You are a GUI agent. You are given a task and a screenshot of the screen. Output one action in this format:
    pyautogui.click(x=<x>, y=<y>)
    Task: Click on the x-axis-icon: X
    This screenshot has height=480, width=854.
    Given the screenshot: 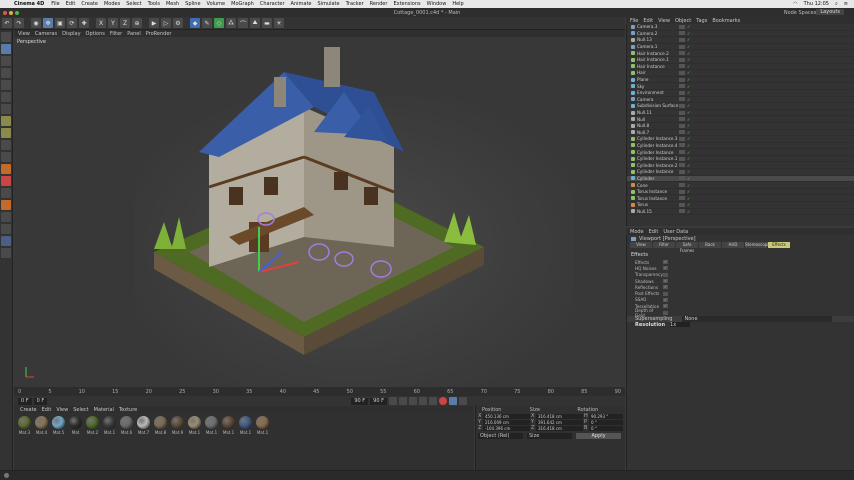 What is the action you would take?
    pyautogui.click(x=101, y=23)
    